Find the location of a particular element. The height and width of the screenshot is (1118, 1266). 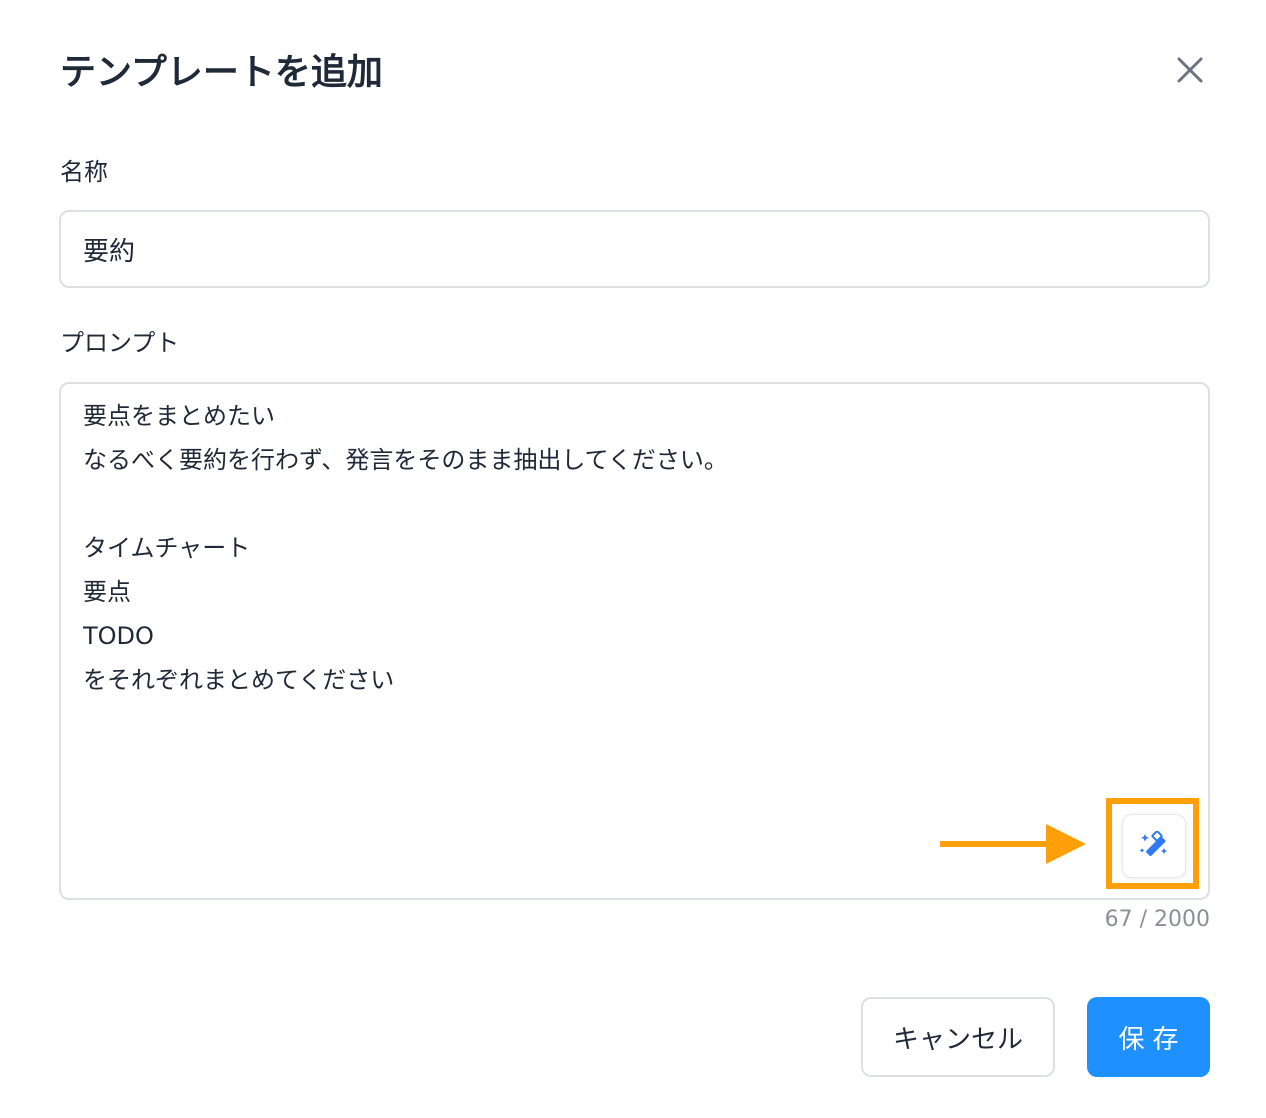

close-icon is located at coordinates (1190, 70).